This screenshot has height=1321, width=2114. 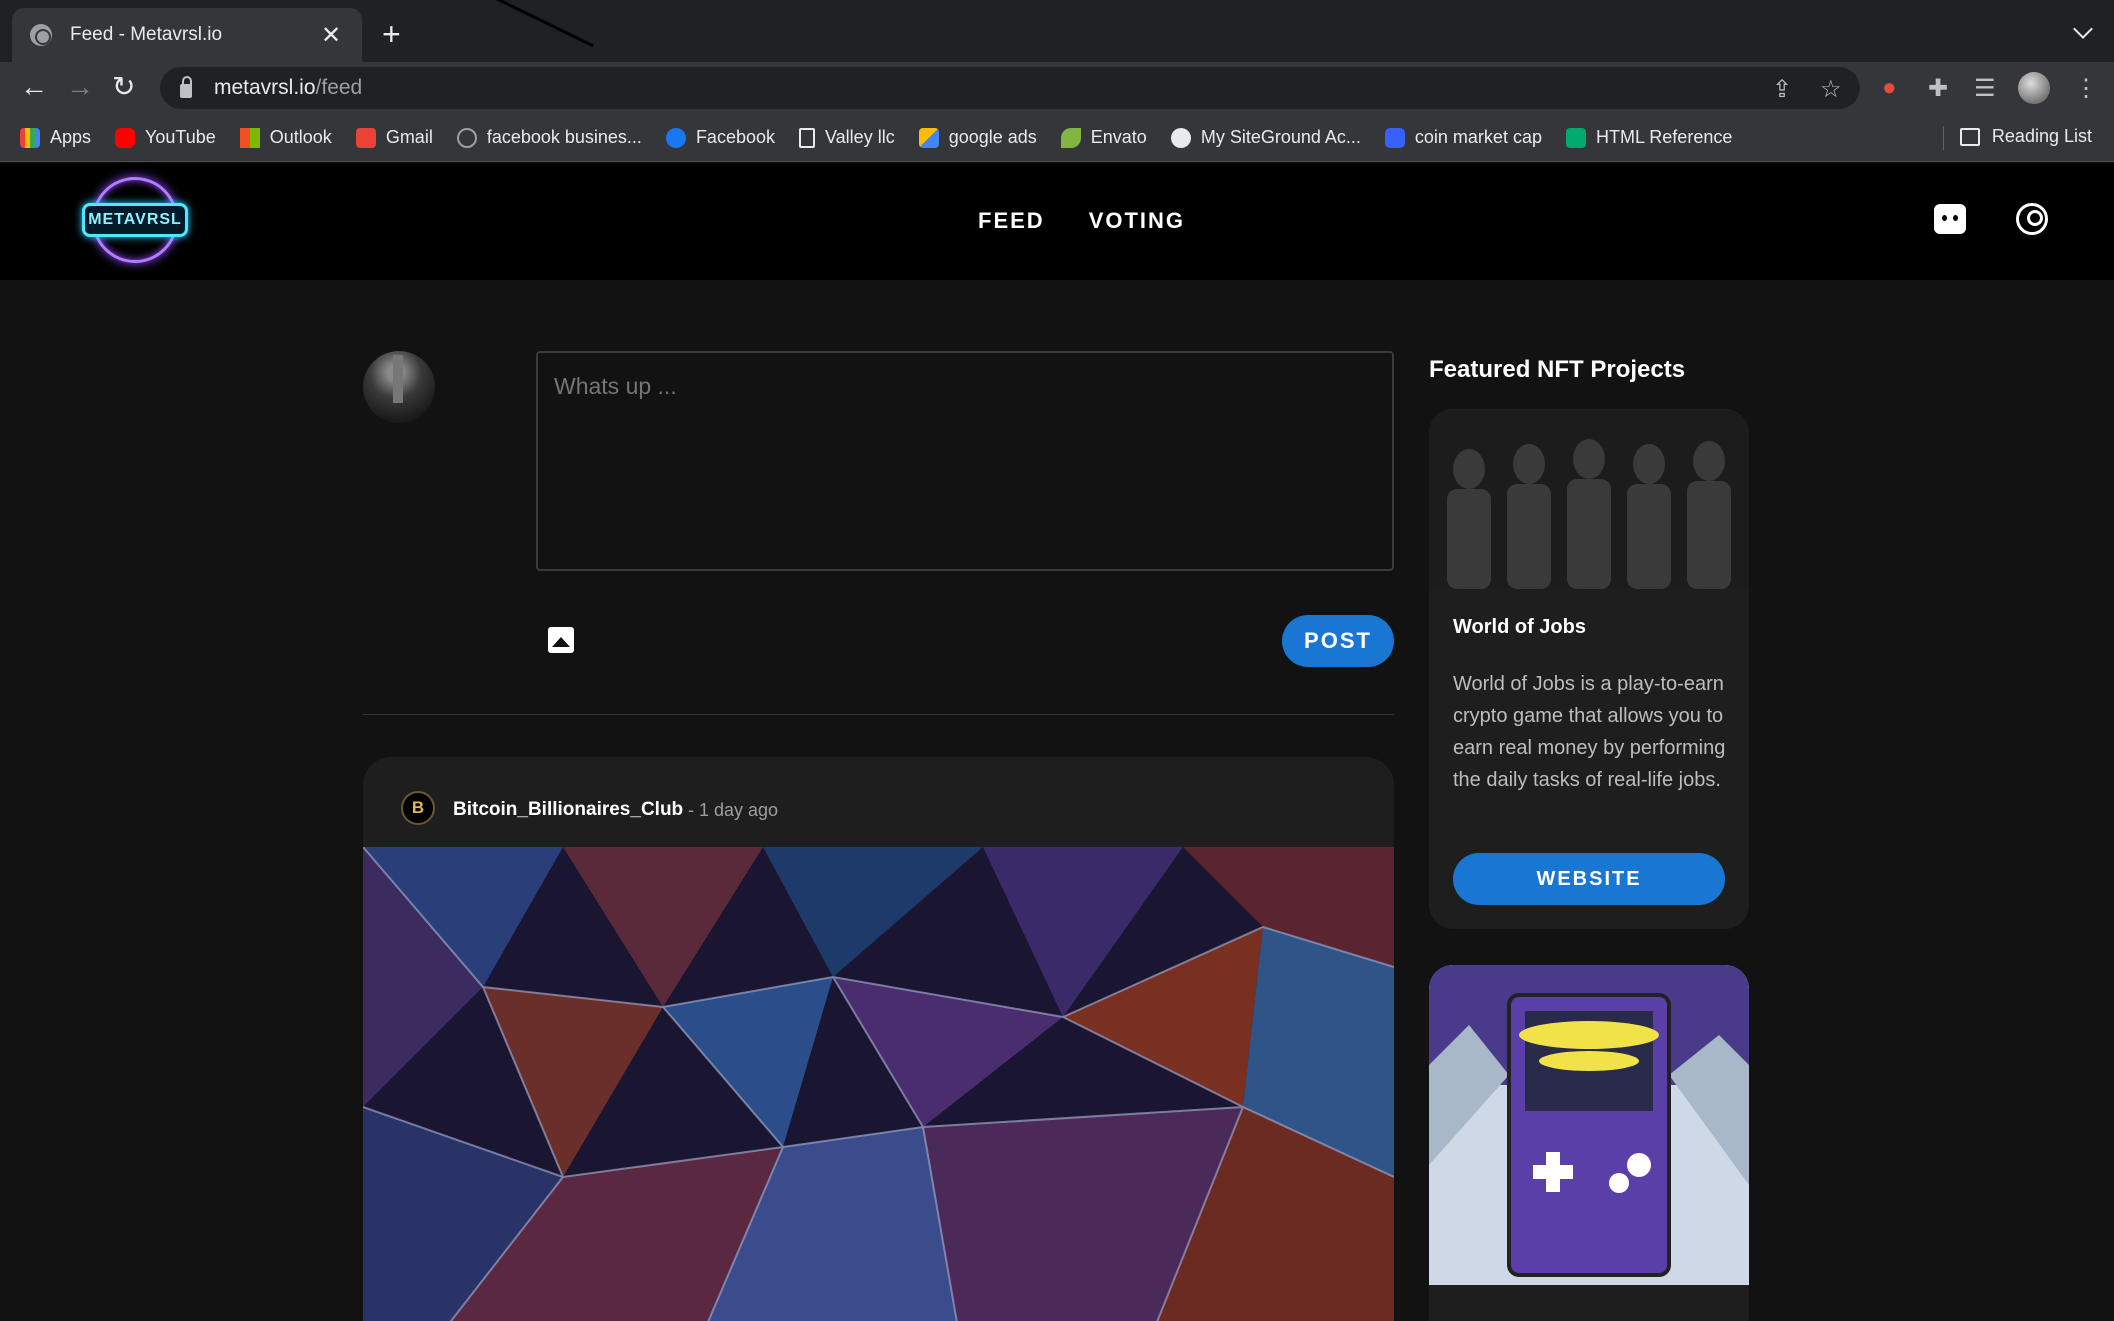 What do you see at coordinates (1519, 627) in the screenshot?
I see `project-name: World of Jobs` at bounding box center [1519, 627].